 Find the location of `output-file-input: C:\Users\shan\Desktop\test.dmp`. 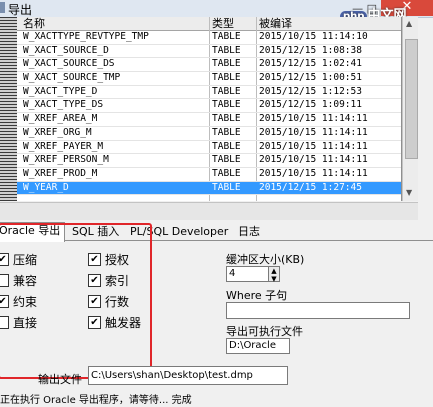

output-file-input: C:\Users\shan\Desktop\test.dmp is located at coordinates (188, 375).